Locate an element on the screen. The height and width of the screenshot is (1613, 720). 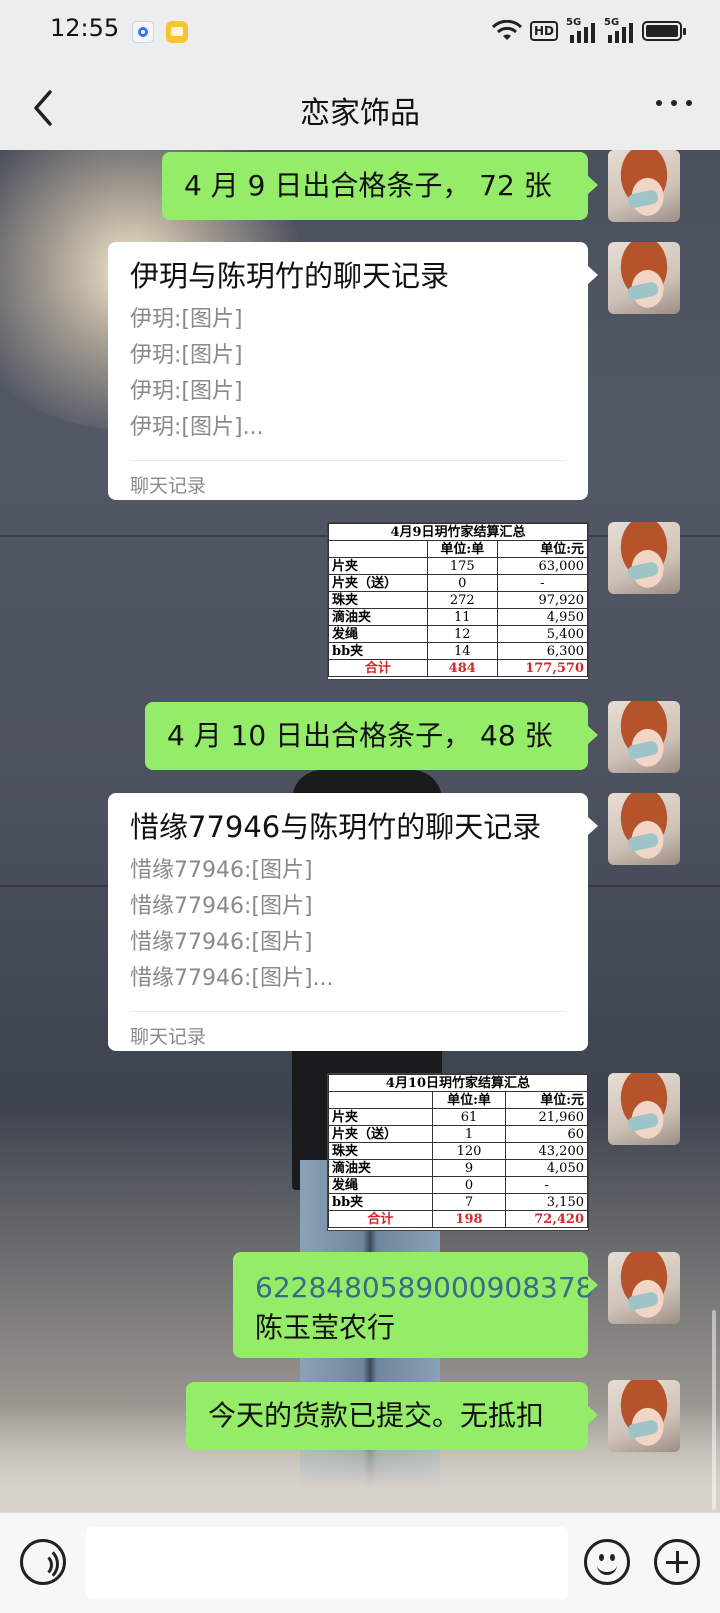
signal-icon-2: 5G is located at coordinates (619, 30).